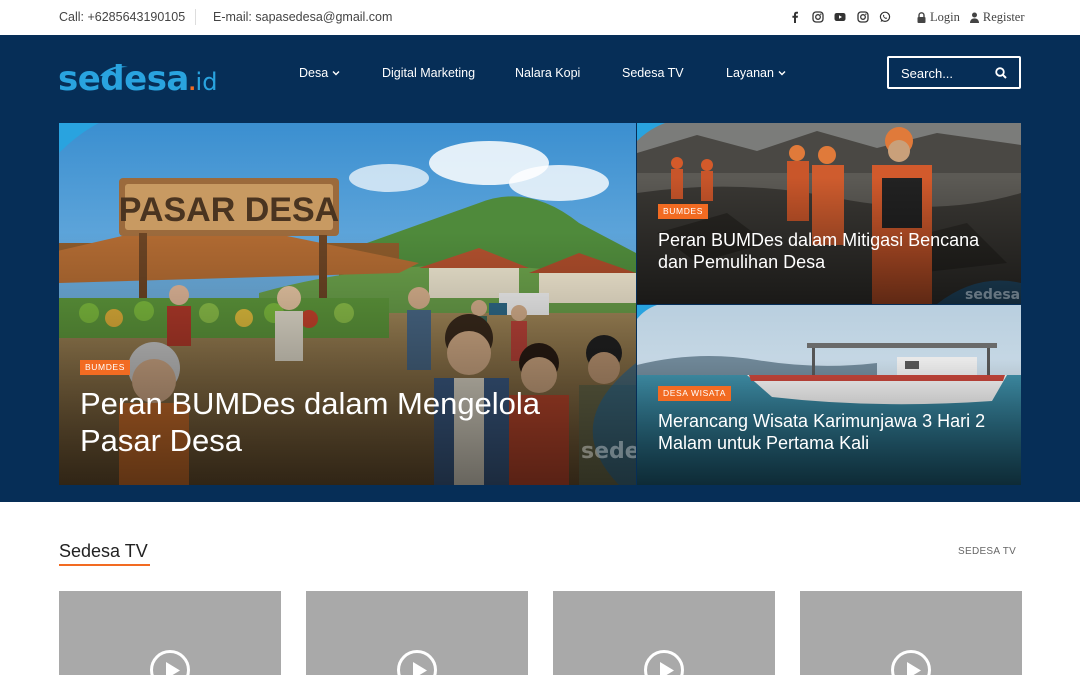  Describe the element at coordinates (974, 17) in the screenshot. I see `user-icon` at that location.